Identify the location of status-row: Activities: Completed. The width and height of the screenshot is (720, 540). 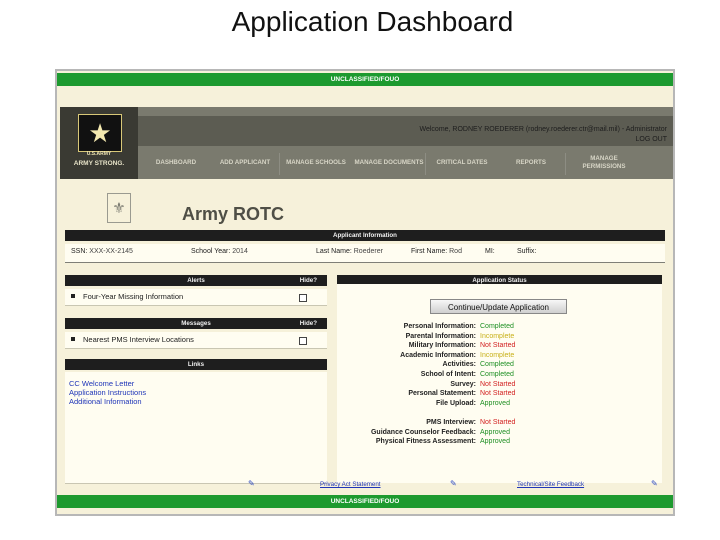
(467, 365).